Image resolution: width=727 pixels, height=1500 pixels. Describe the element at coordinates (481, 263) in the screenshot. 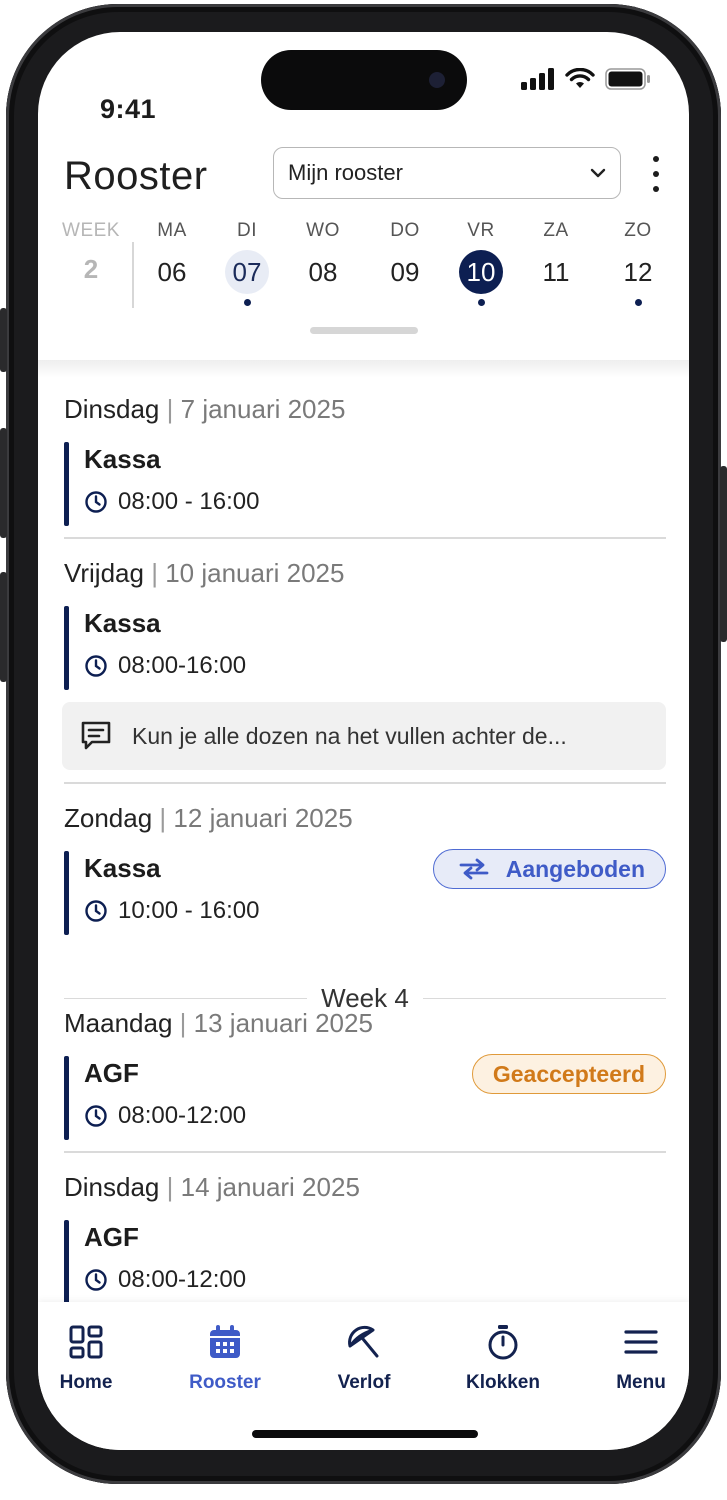

I see `day-fri: VR 10` at that location.